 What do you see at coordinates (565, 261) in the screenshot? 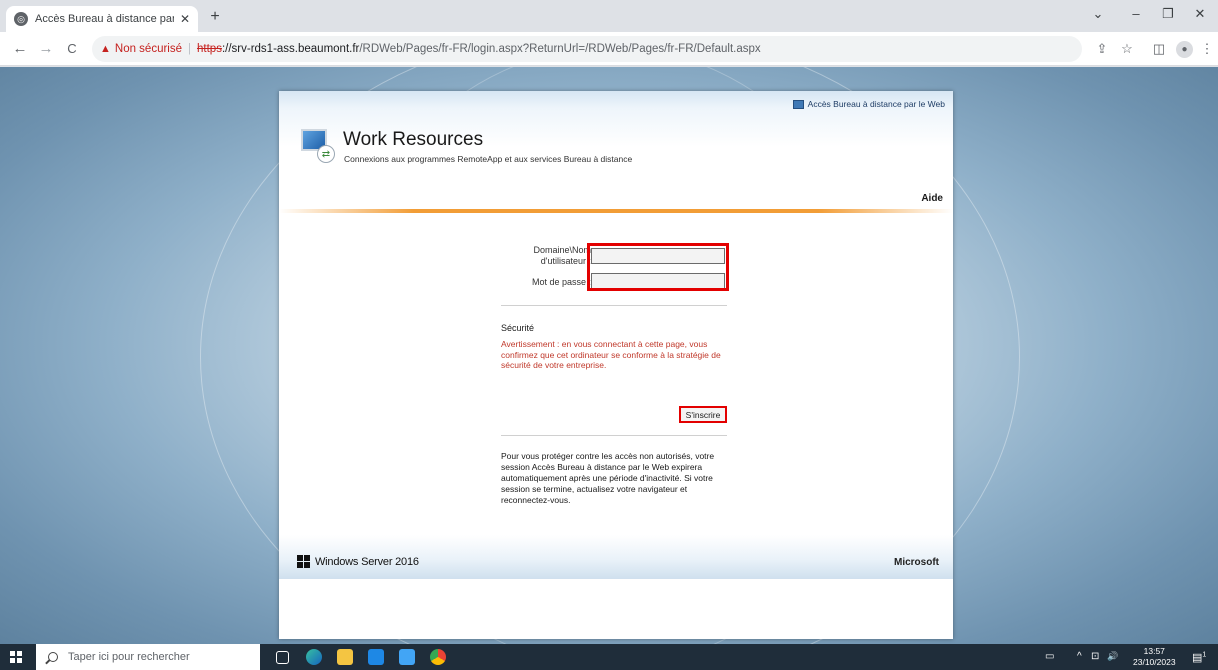
I see `domain-label-line2: d'utilisateur :` at bounding box center [565, 261].